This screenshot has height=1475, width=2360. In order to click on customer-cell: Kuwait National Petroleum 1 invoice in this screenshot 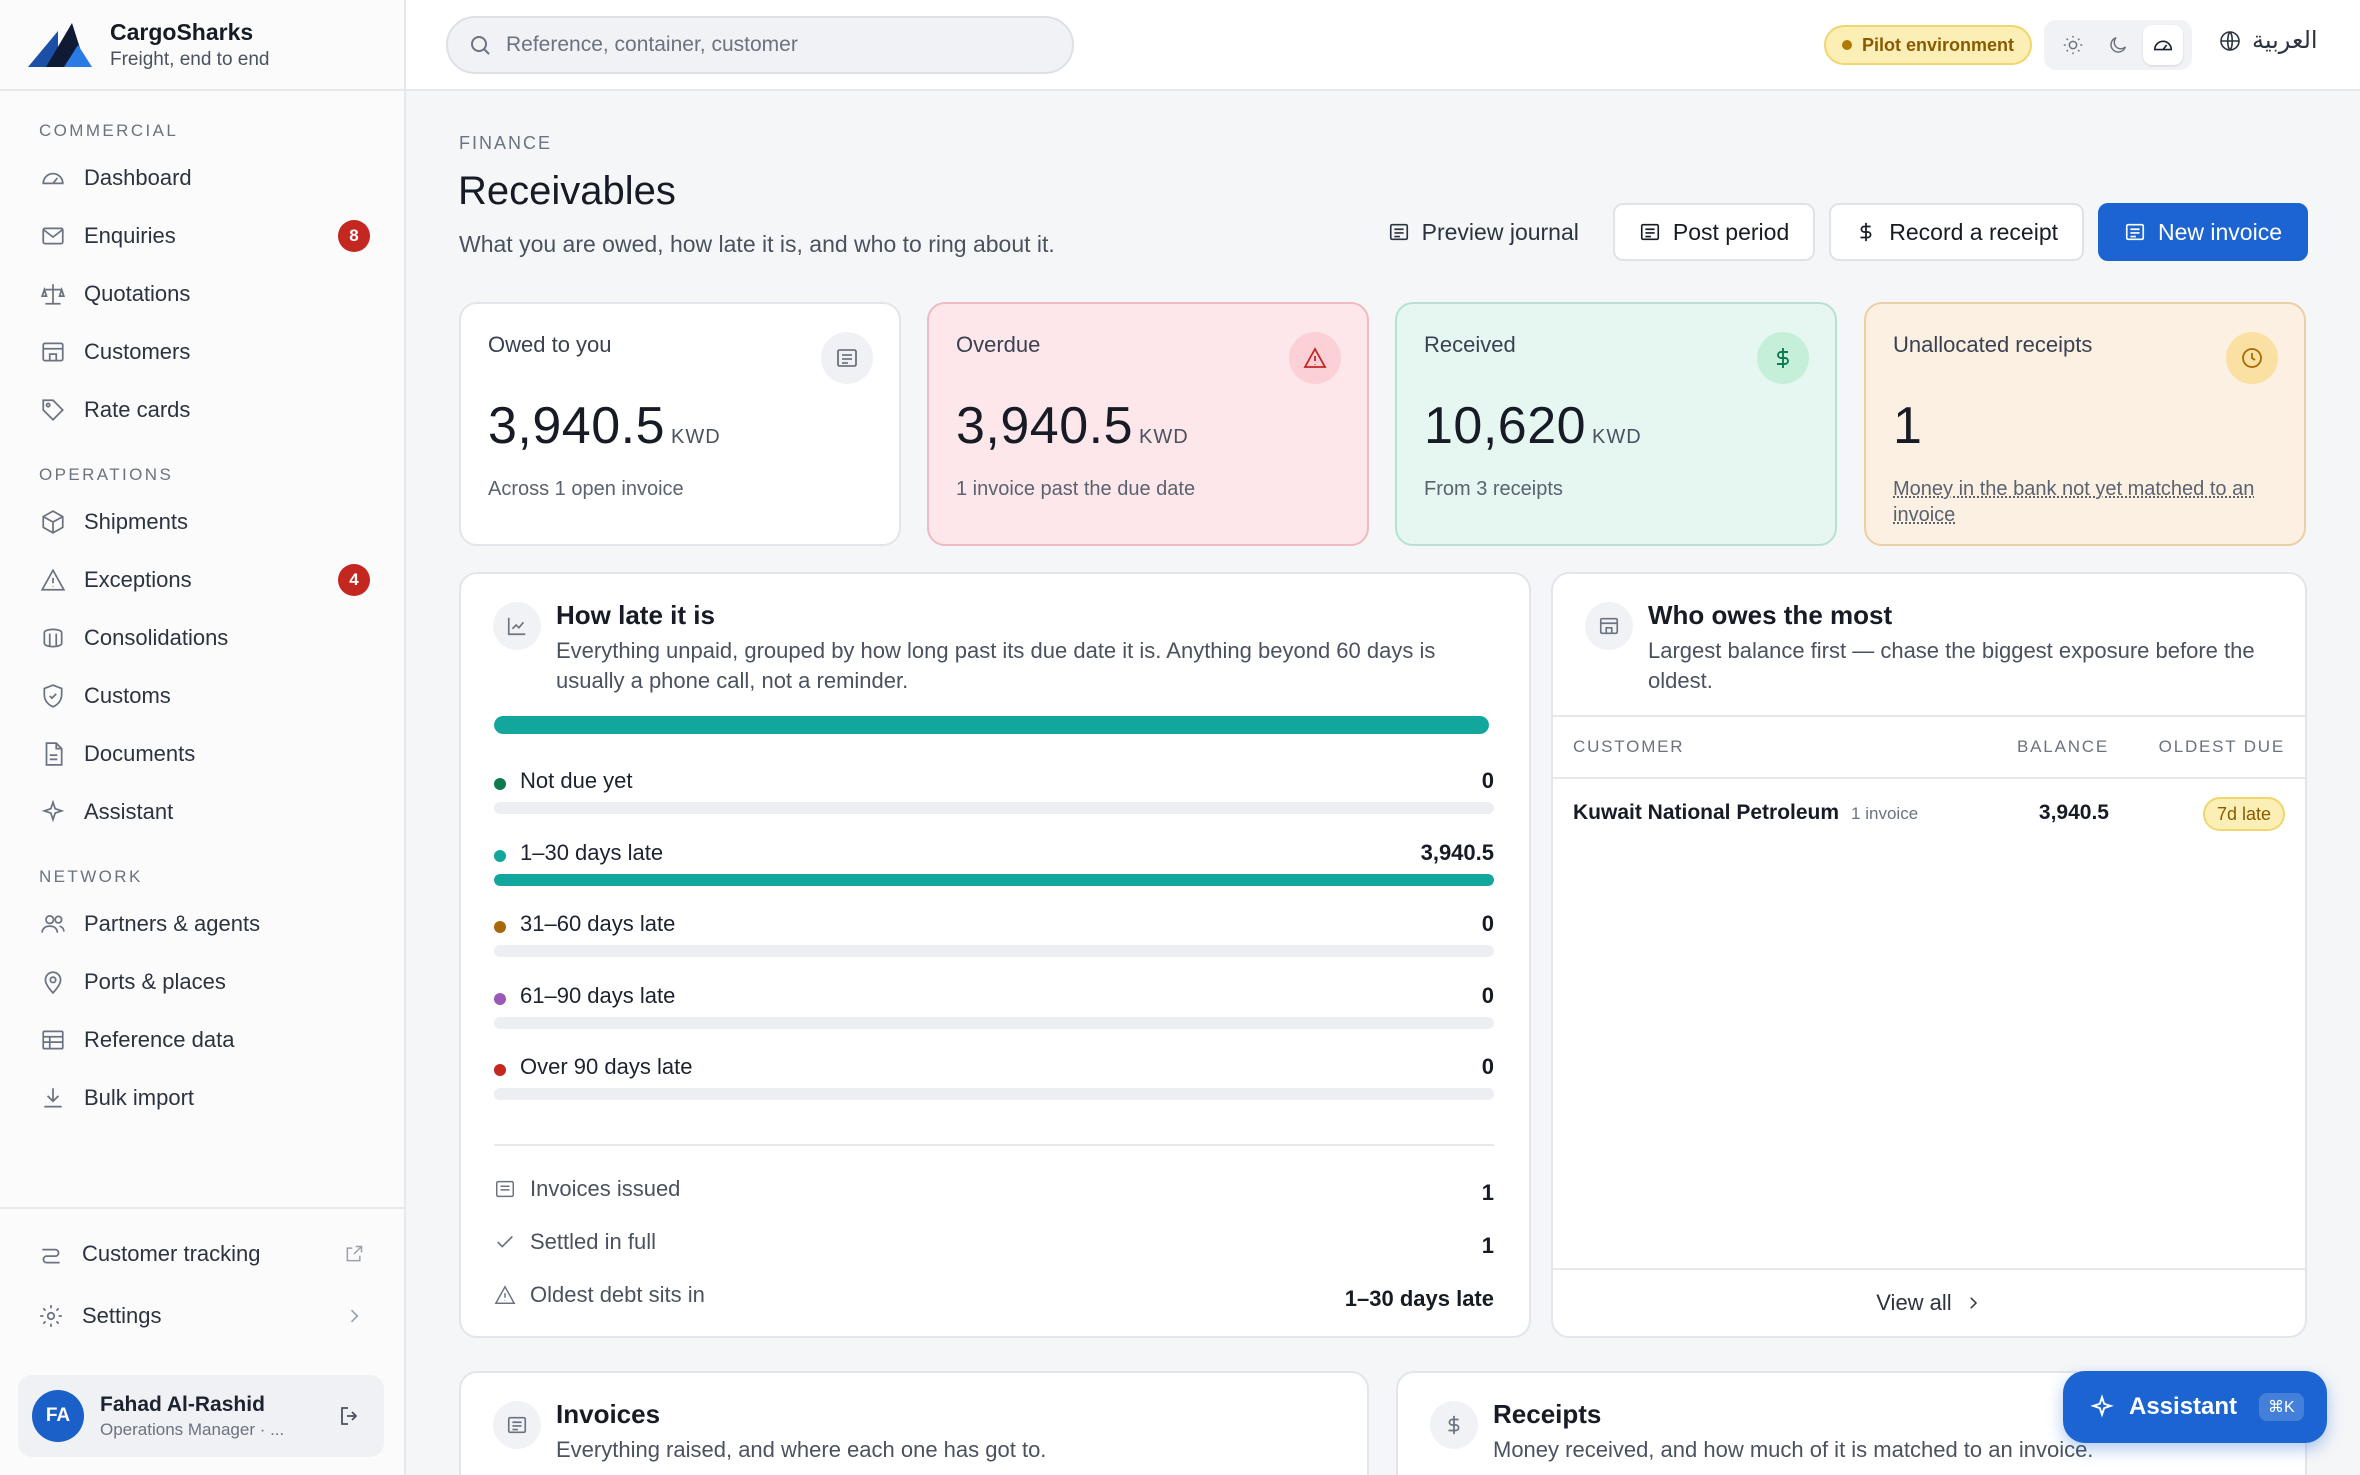, I will do `click(1746, 812)`.